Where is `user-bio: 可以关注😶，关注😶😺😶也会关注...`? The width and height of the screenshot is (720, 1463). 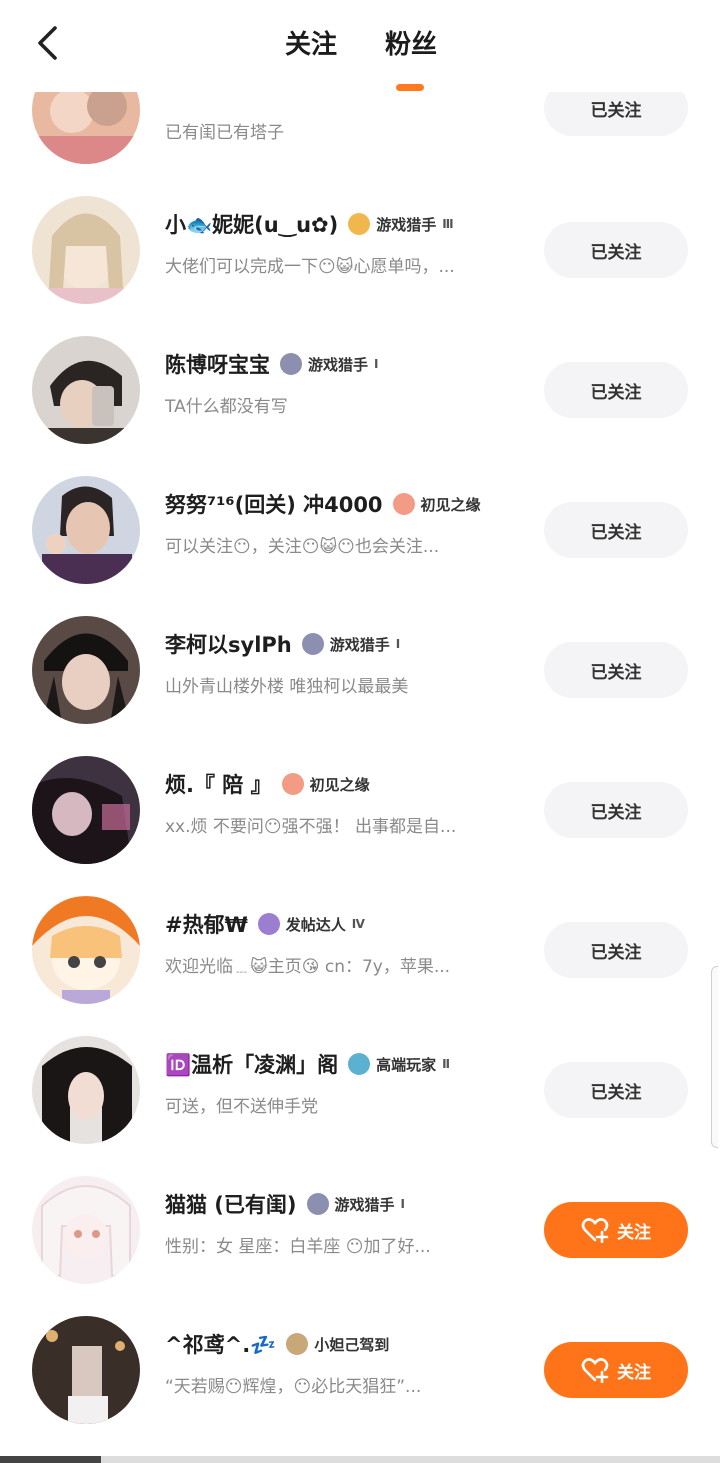 user-bio: 可以关注😶，关注😶😺😶也会关注... is located at coordinates (302, 547).